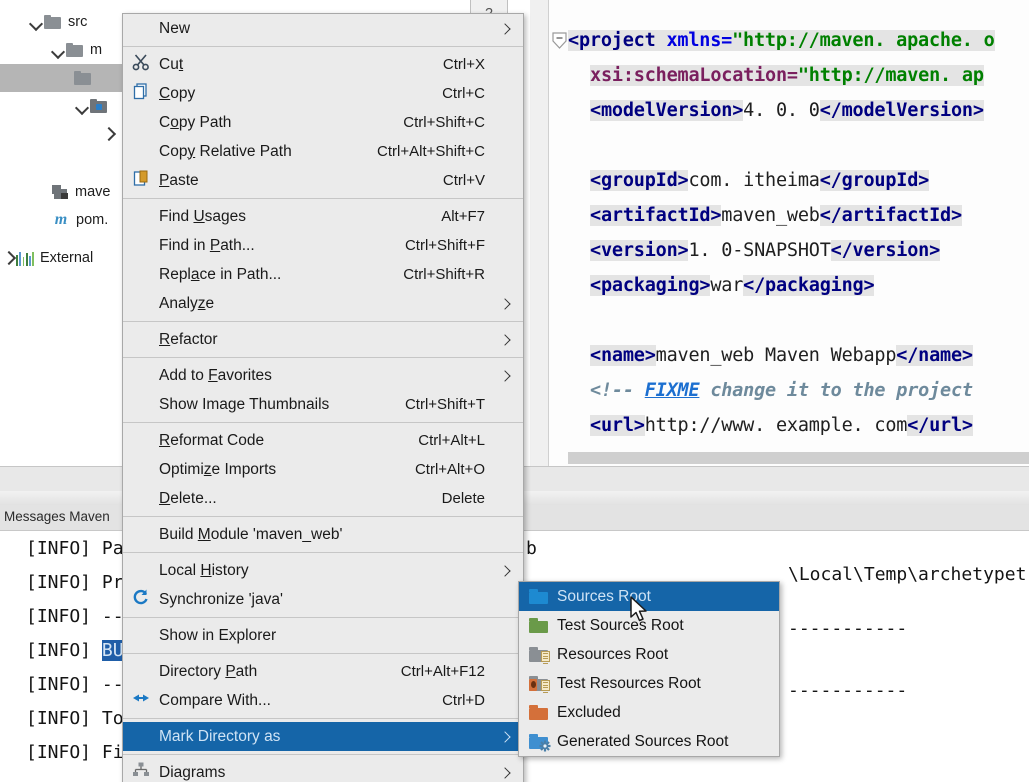 Image resolution: width=1029 pixels, height=782 pixels. I want to click on menu-item-copy-path: Copy Path Ctrl+Shift+C, so click(323, 122).